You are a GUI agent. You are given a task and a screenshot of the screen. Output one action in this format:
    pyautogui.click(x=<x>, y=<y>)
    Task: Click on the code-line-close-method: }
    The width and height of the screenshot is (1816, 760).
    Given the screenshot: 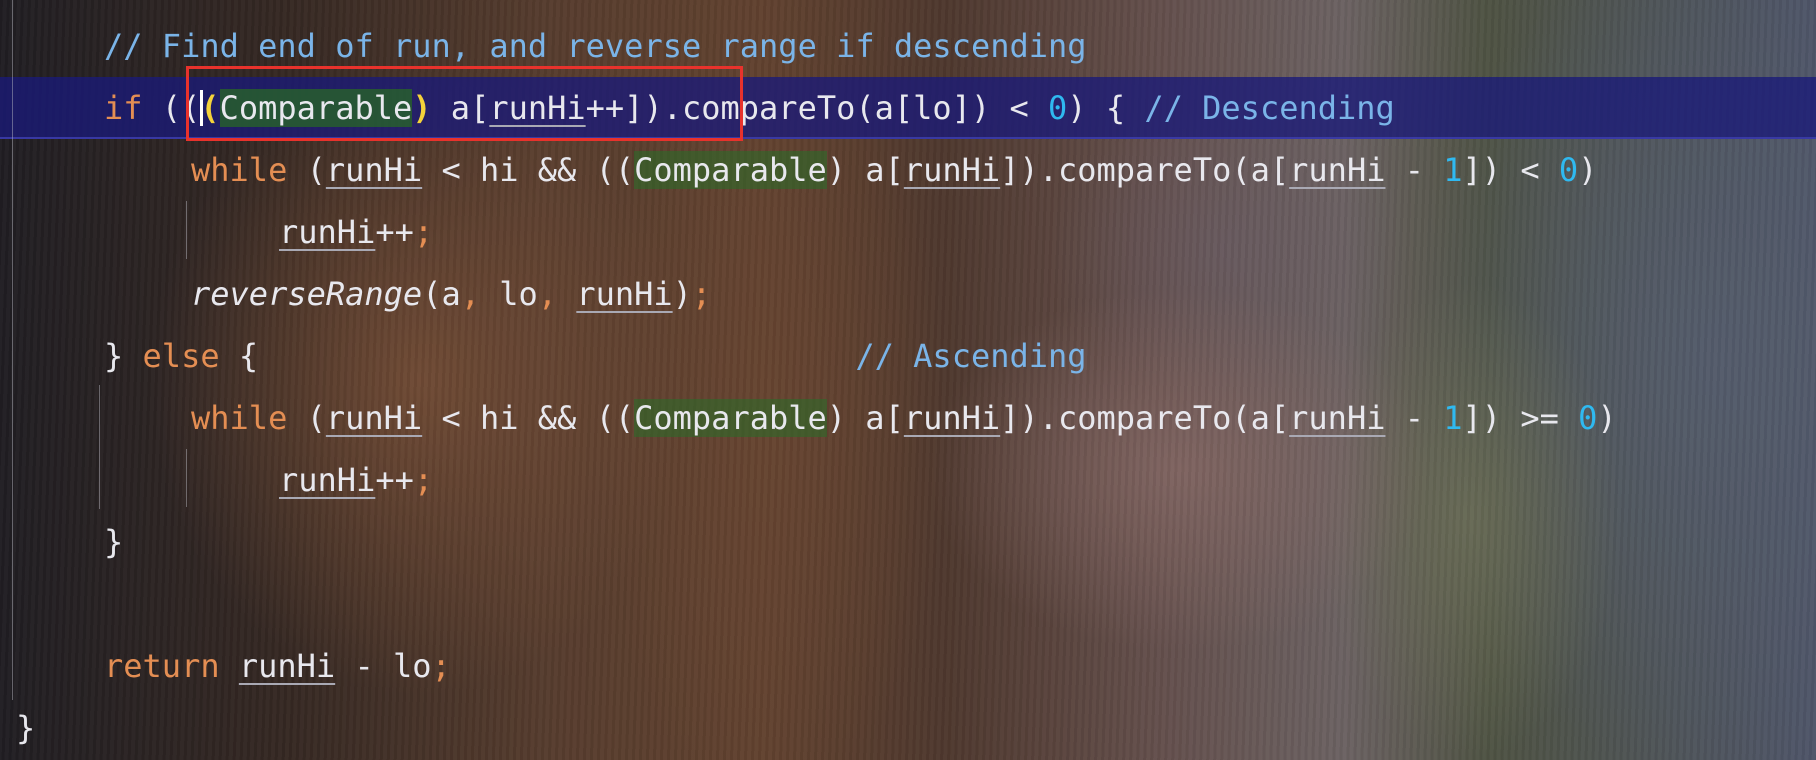 What is the action you would take?
    pyautogui.click(x=908, y=728)
    